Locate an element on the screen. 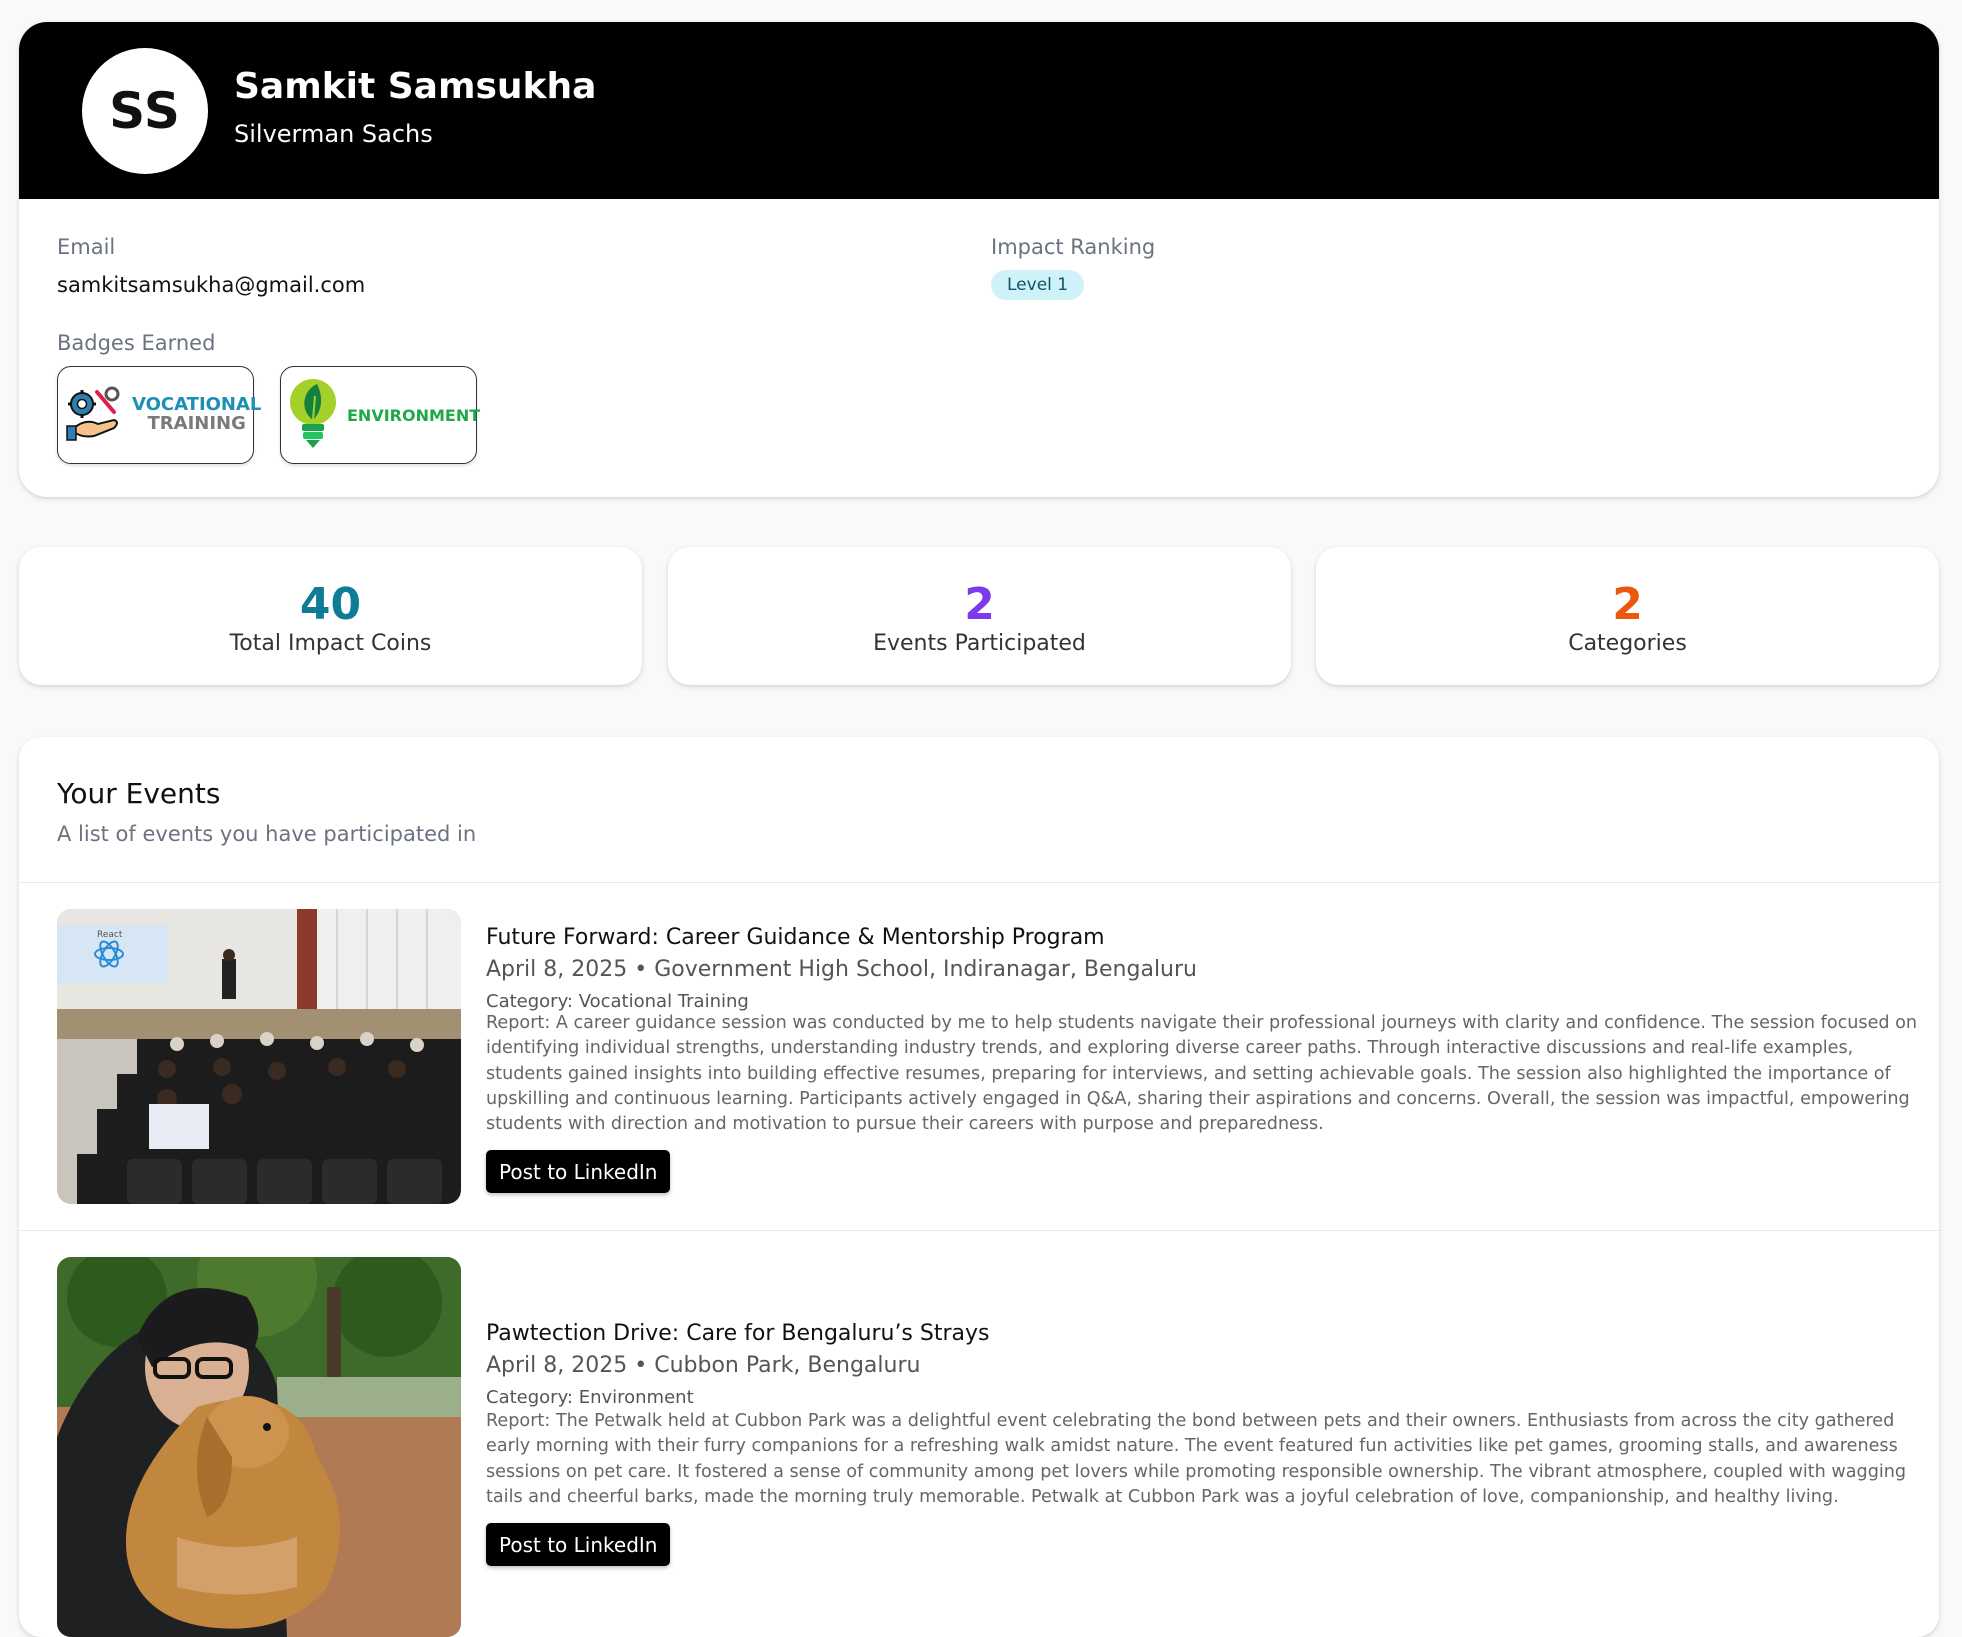 The height and width of the screenshot is (1637, 1962). profile-company: Silverman Sachs is located at coordinates (333, 134).